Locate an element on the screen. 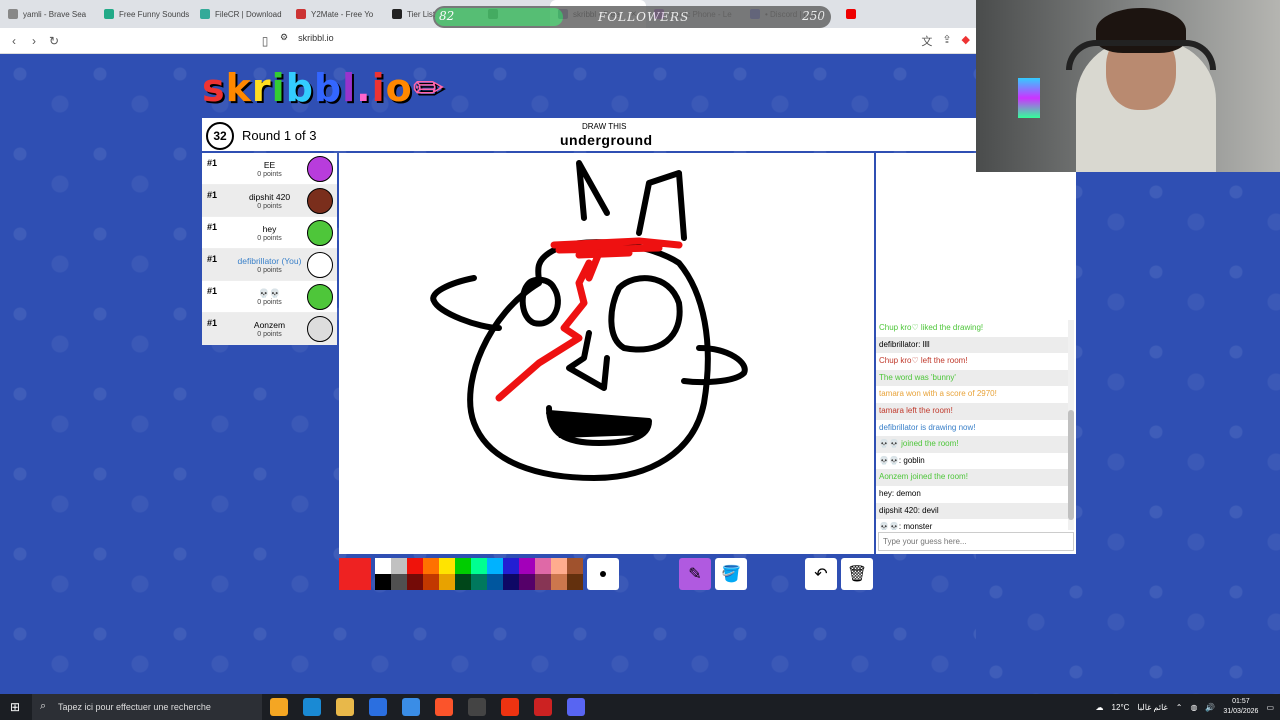 The height and width of the screenshot is (720, 1280). edge-icon is located at coordinates (312, 707).